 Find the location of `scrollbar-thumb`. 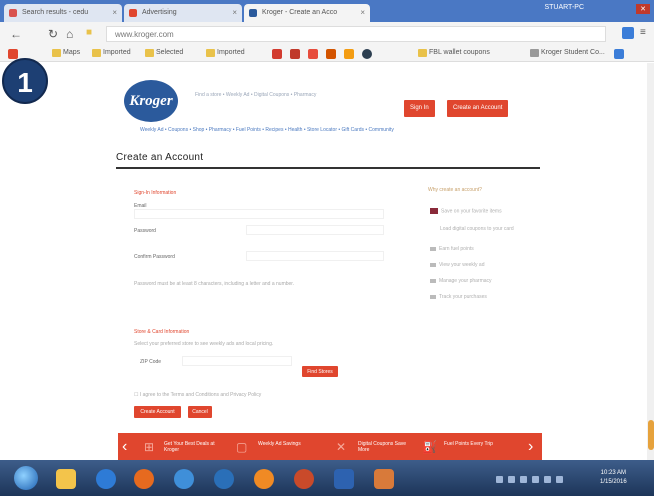

scrollbar-thumb is located at coordinates (651, 435).